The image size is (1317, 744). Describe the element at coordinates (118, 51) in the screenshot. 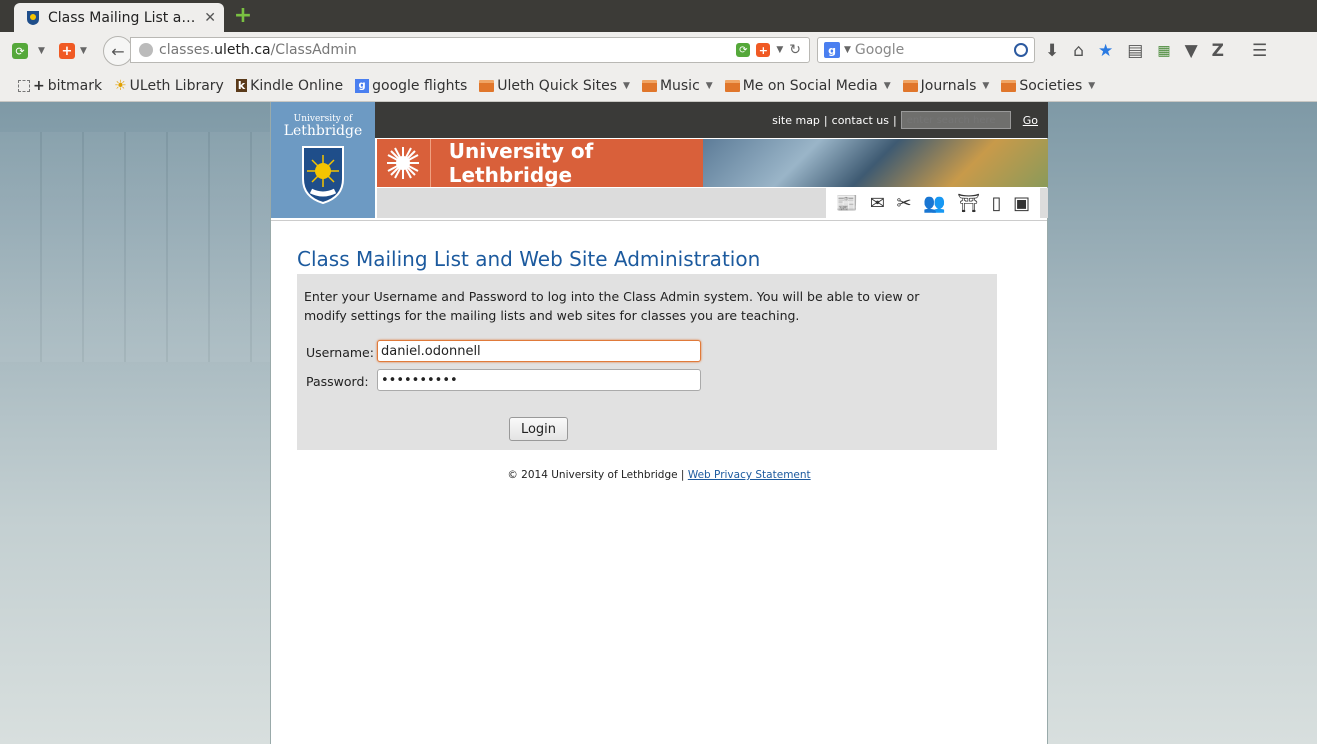

I see `back-button: ←` at that location.